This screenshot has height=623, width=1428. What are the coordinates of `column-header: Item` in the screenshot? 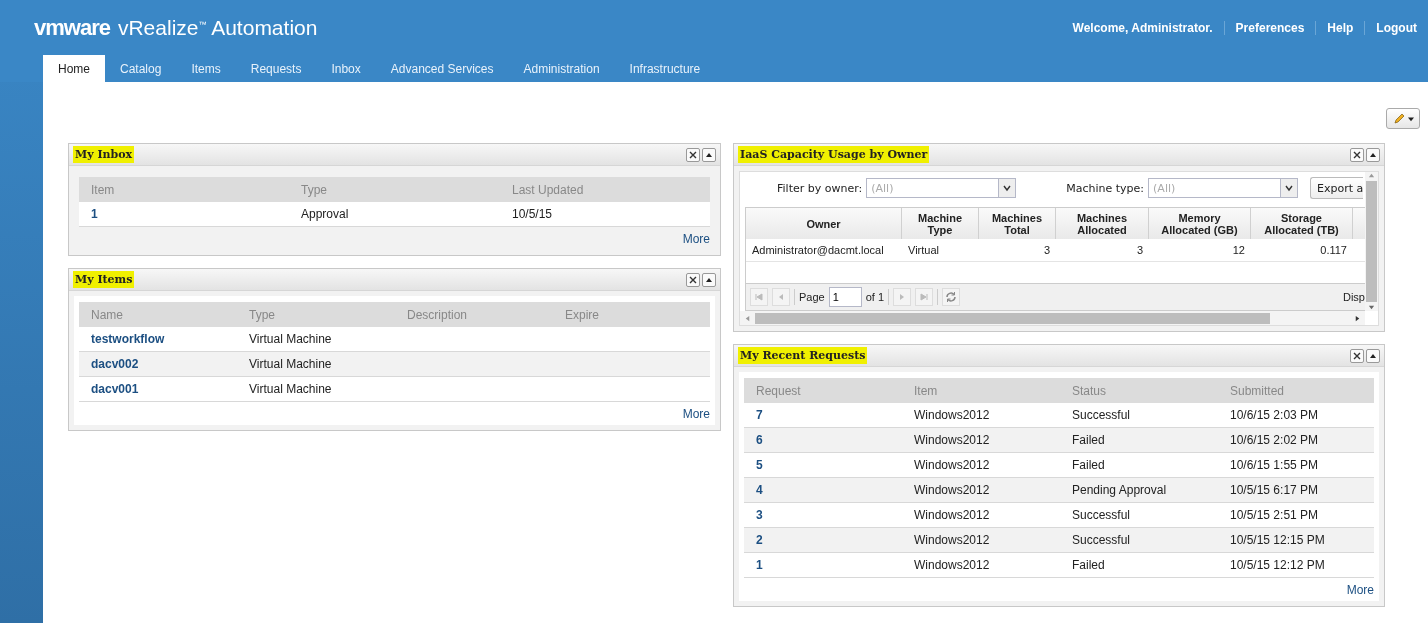 It's located at (103, 189).